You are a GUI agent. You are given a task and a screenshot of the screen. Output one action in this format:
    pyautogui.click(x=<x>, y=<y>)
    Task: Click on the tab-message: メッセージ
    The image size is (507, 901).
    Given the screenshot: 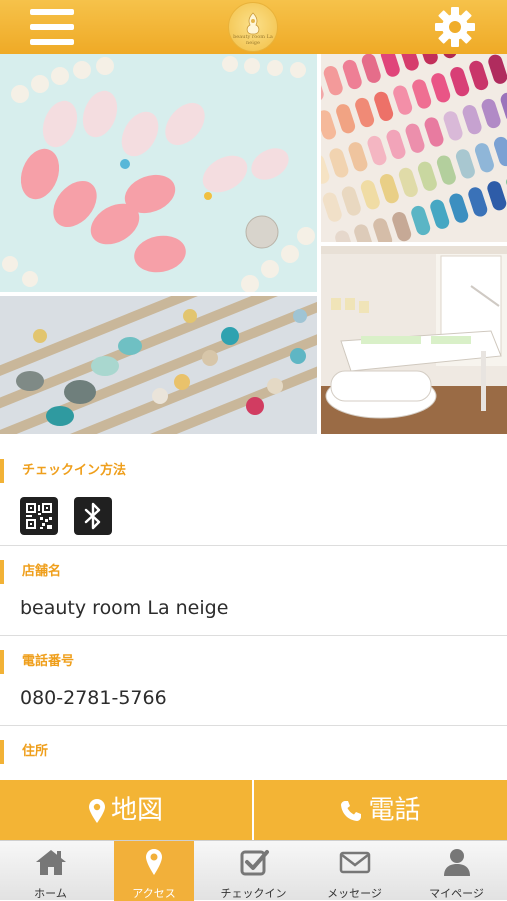 What is the action you would take?
    pyautogui.click(x=354, y=871)
    